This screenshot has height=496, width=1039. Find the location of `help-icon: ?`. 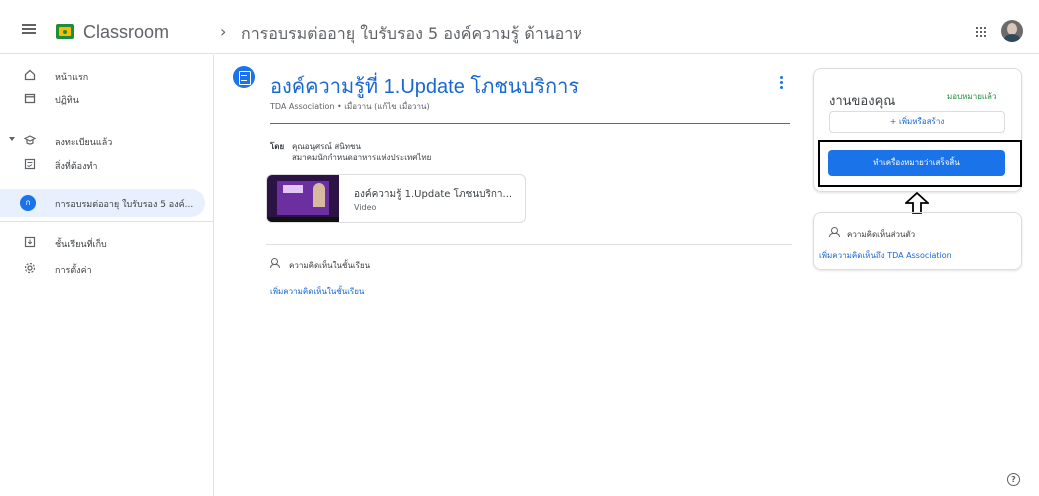

help-icon: ? is located at coordinates (1013, 479).